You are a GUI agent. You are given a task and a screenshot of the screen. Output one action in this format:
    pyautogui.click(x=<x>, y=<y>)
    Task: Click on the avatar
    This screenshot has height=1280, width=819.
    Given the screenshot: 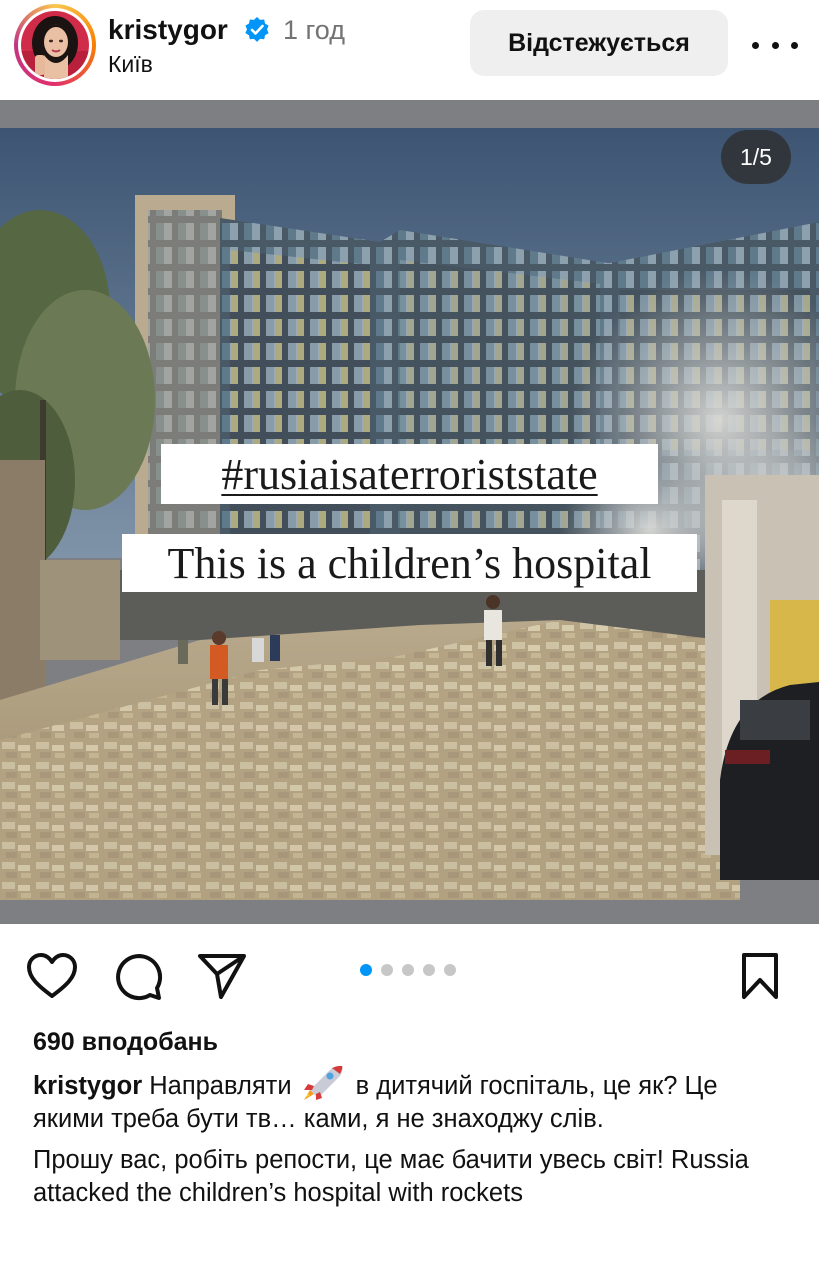 What is the action you would take?
    pyautogui.click(x=55, y=45)
    